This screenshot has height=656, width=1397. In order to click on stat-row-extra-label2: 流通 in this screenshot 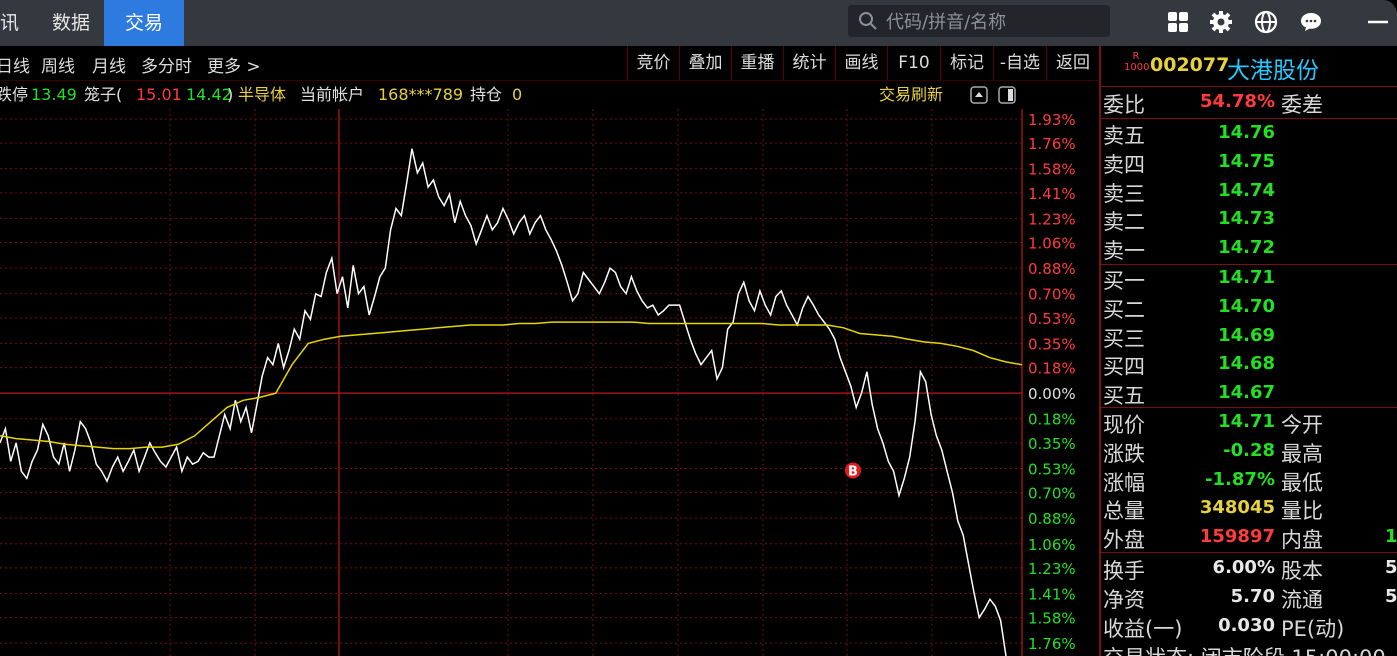, I will do `click(1302, 599)`.